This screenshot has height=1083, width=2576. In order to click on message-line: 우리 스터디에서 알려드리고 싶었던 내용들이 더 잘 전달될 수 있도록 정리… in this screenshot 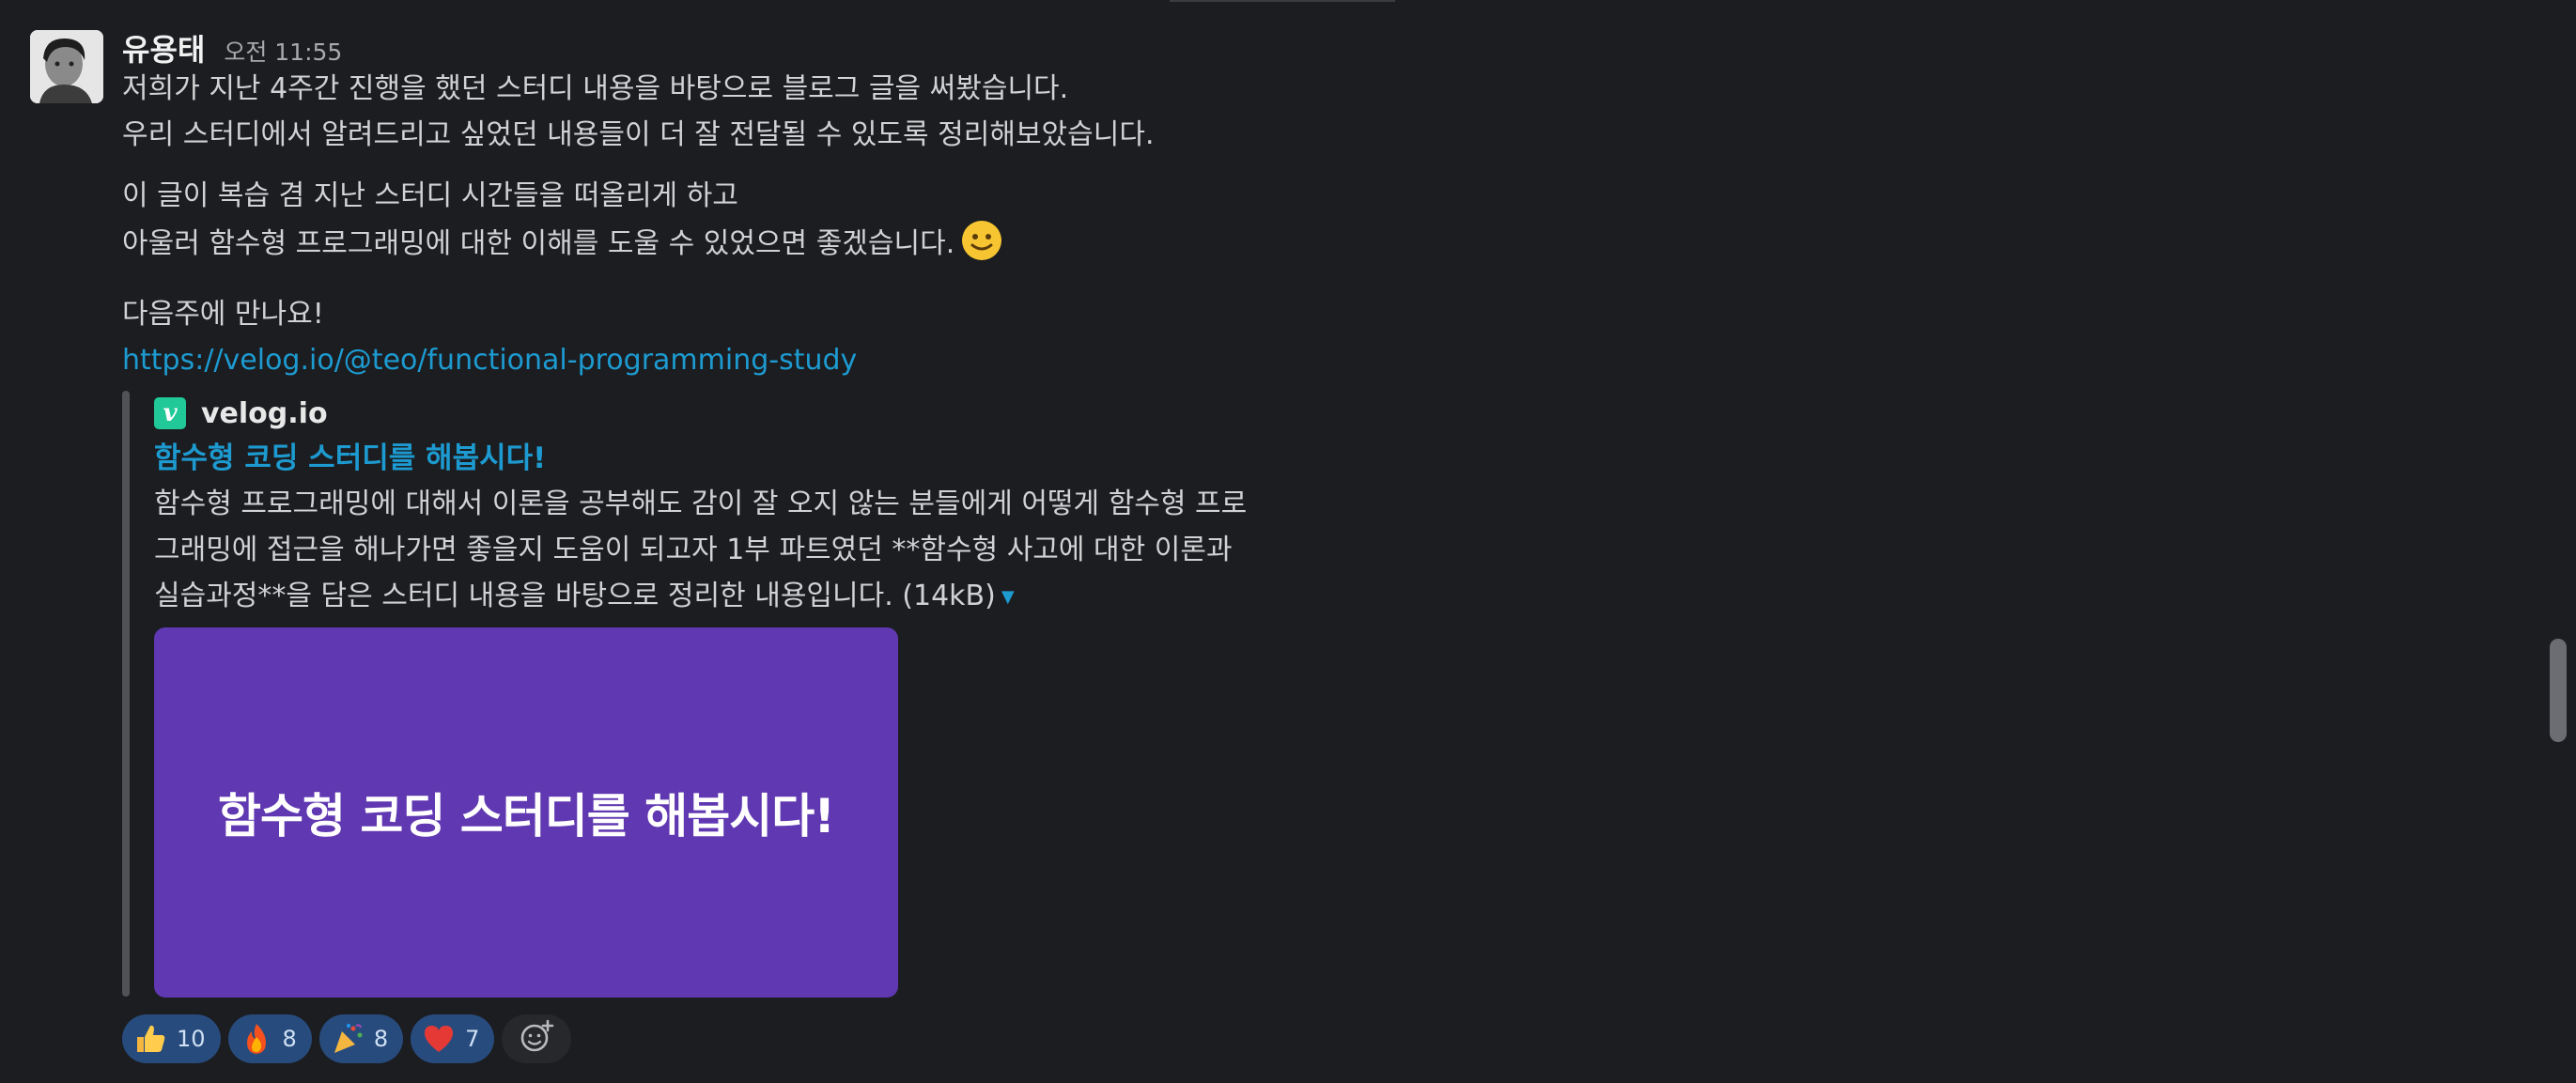, I will do `click(639, 134)`.